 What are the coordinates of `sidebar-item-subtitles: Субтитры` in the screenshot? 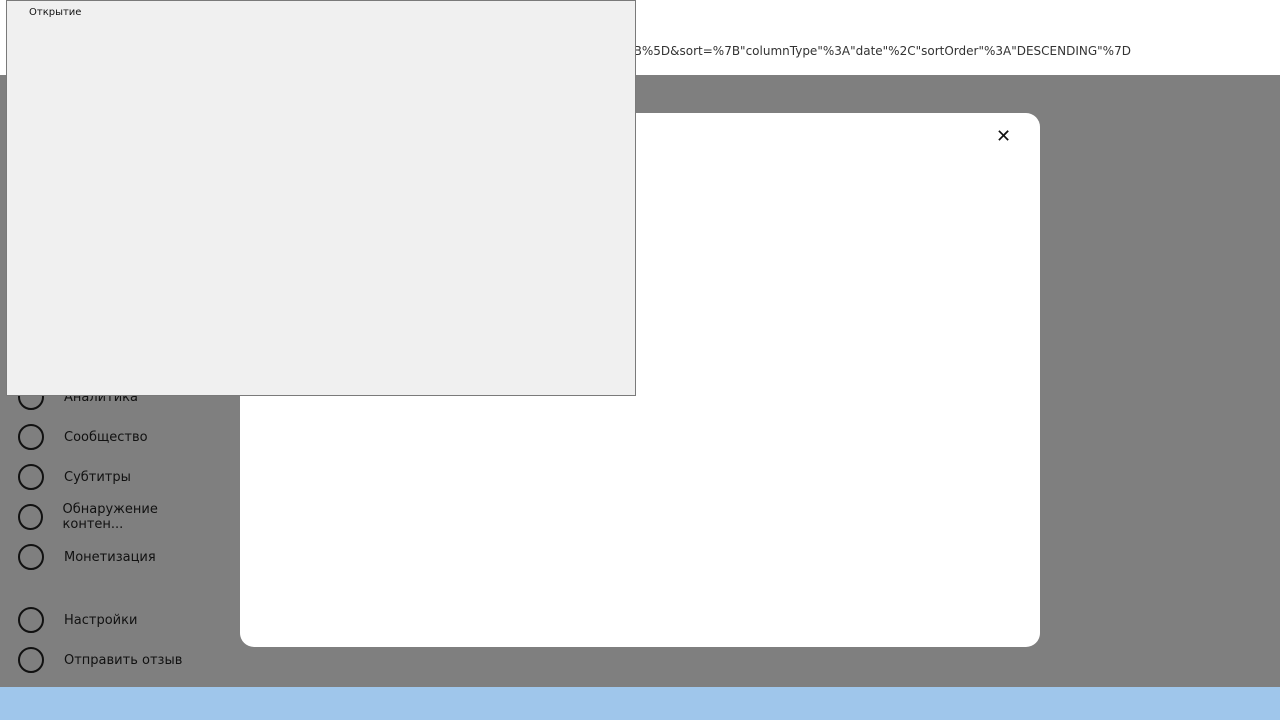 It's located at (74, 477).